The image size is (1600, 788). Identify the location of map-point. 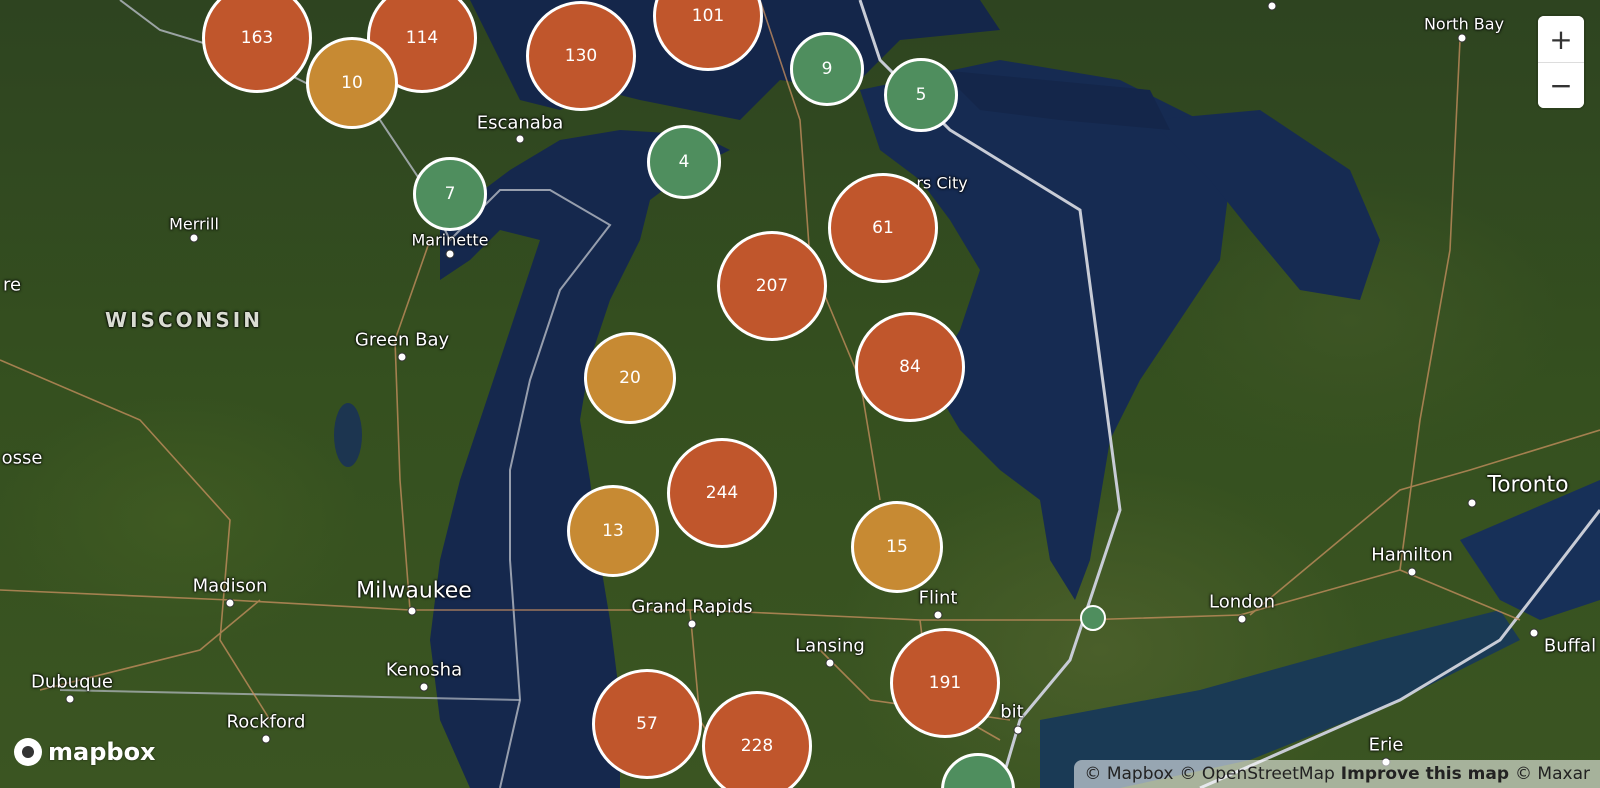
(1093, 618).